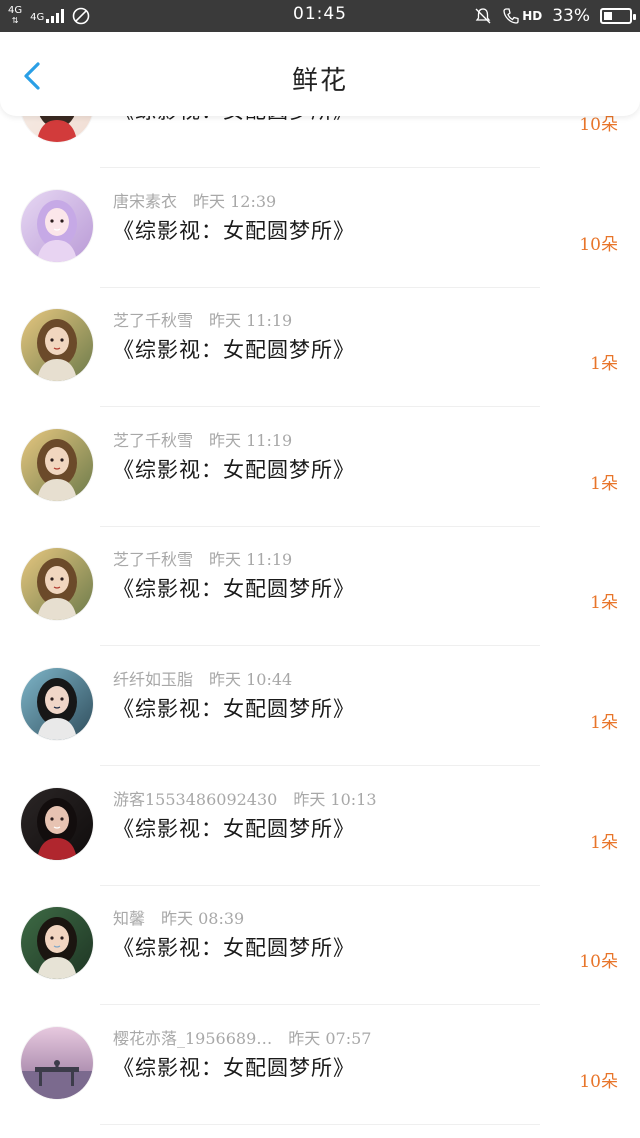  I want to click on page-title: 鲜花, so click(319, 81).